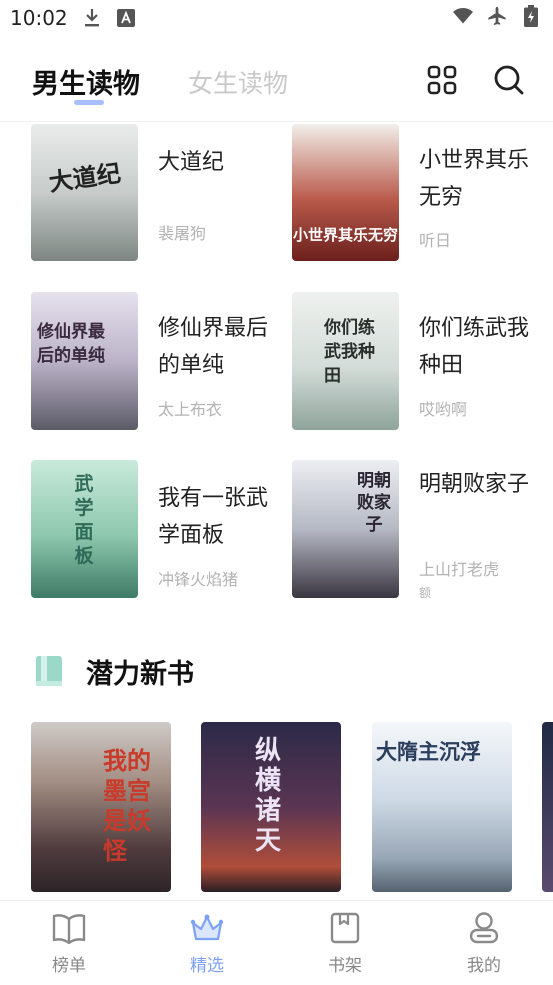  What do you see at coordinates (509, 80) in the screenshot?
I see `search-icon` at bounding box center [509, 80].